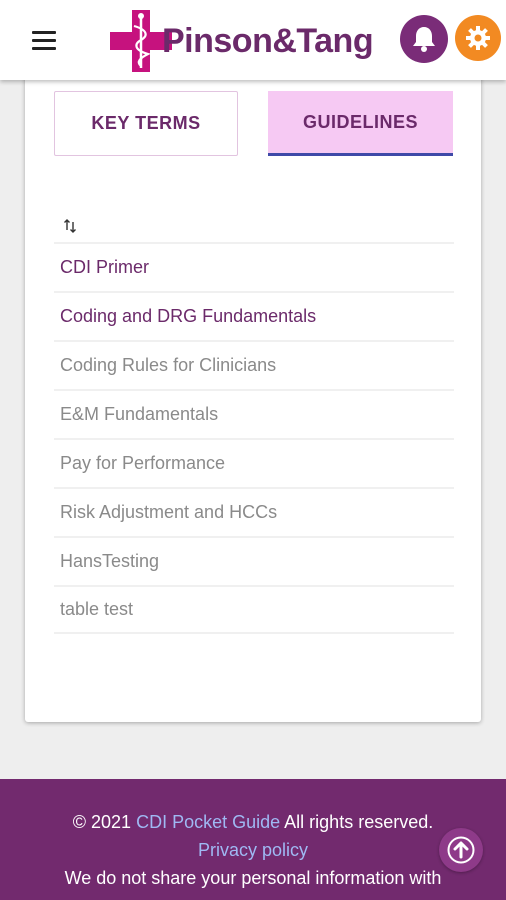  Describe the element at coordinates (254, 364) in the screenshot. I see `list-item: Coding Rules for Clinicians` at that location.